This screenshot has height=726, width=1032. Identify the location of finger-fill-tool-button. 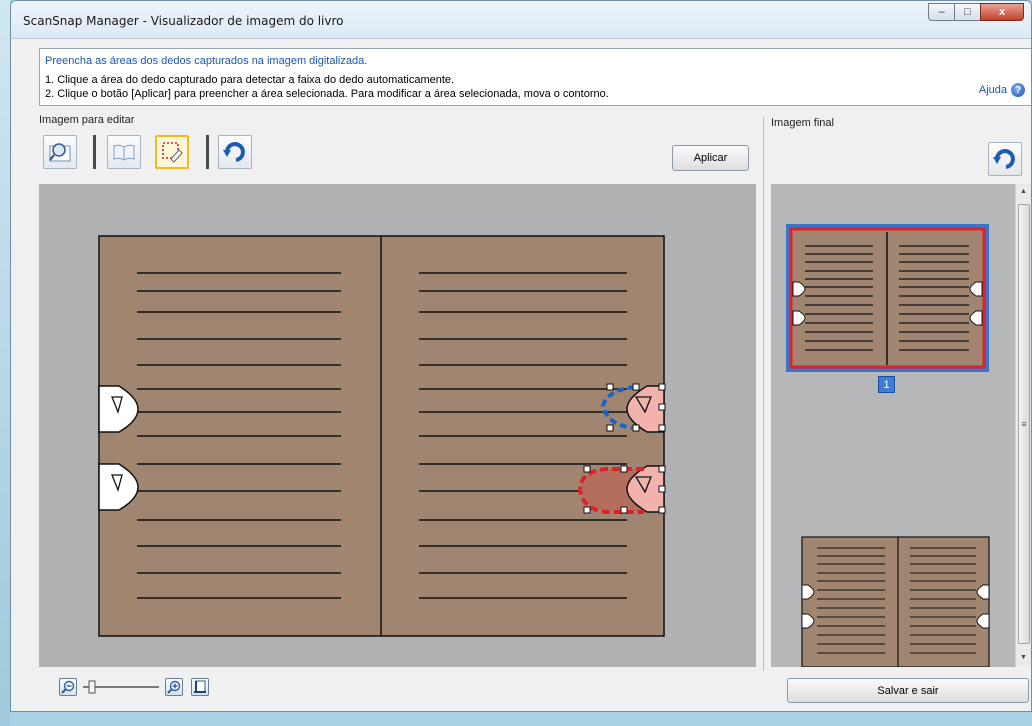
(172, 152).